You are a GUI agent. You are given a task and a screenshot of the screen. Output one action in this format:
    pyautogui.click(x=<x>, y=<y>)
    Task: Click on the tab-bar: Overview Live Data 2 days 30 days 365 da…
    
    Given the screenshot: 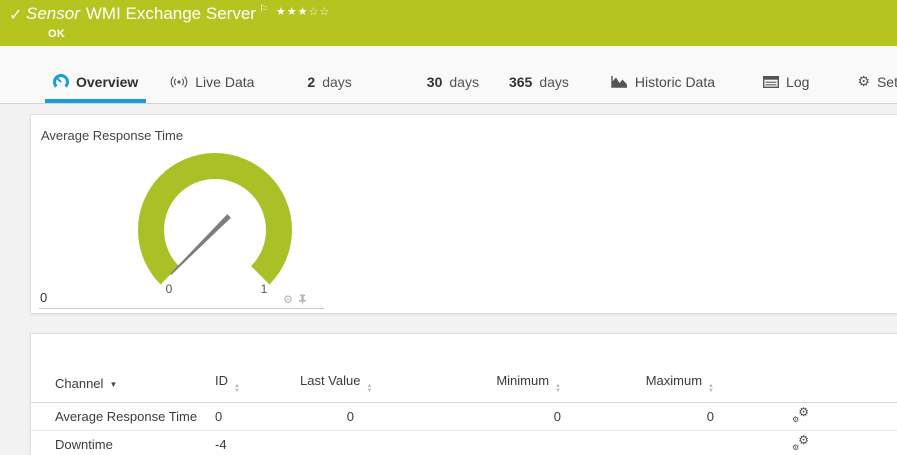 What is the action you would take?
    pyautogui.click(x=448, y=75)
    